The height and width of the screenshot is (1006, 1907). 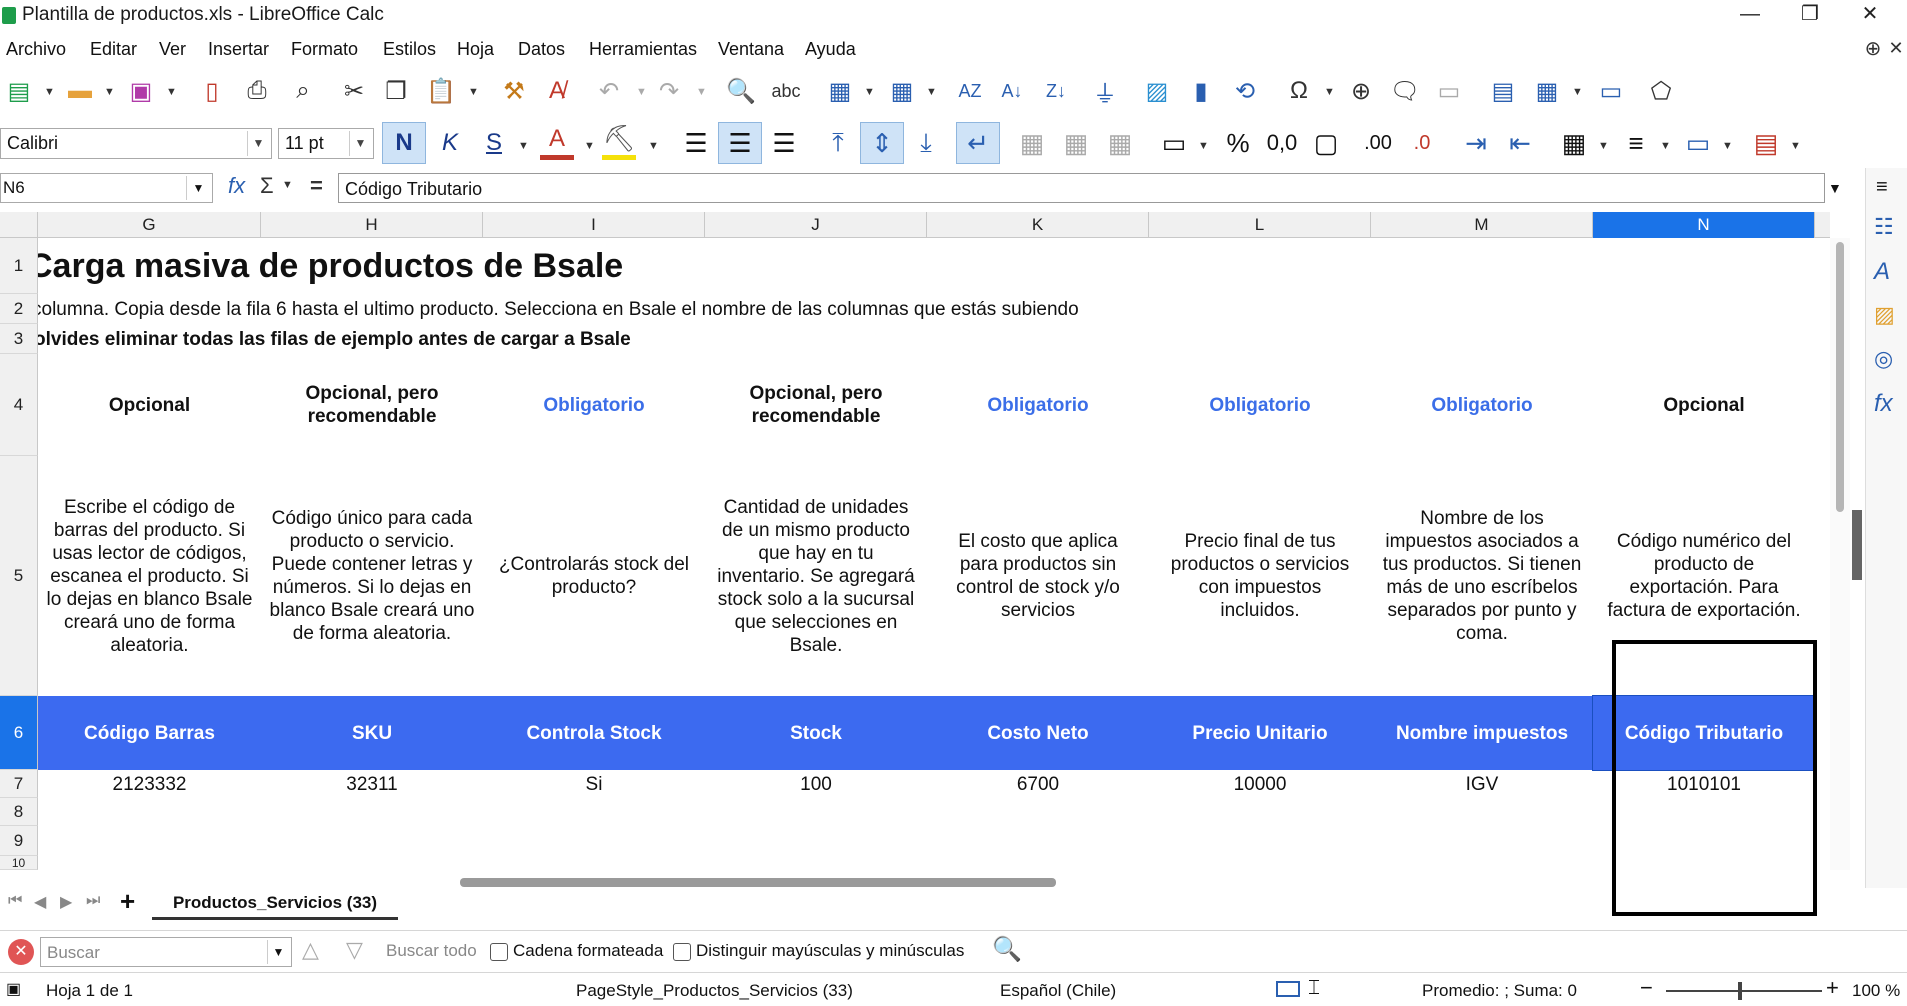 I want to click on horizontal-scroll-thumb, so click(x=758, y=882).